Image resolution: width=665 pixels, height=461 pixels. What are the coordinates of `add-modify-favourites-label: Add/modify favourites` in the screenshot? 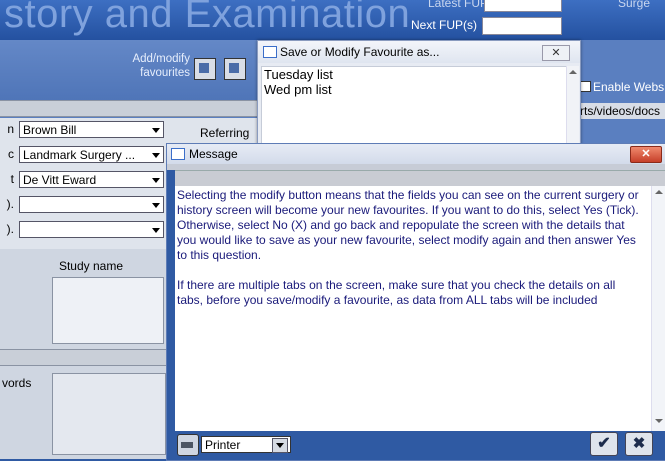 It's located at (161, 66).